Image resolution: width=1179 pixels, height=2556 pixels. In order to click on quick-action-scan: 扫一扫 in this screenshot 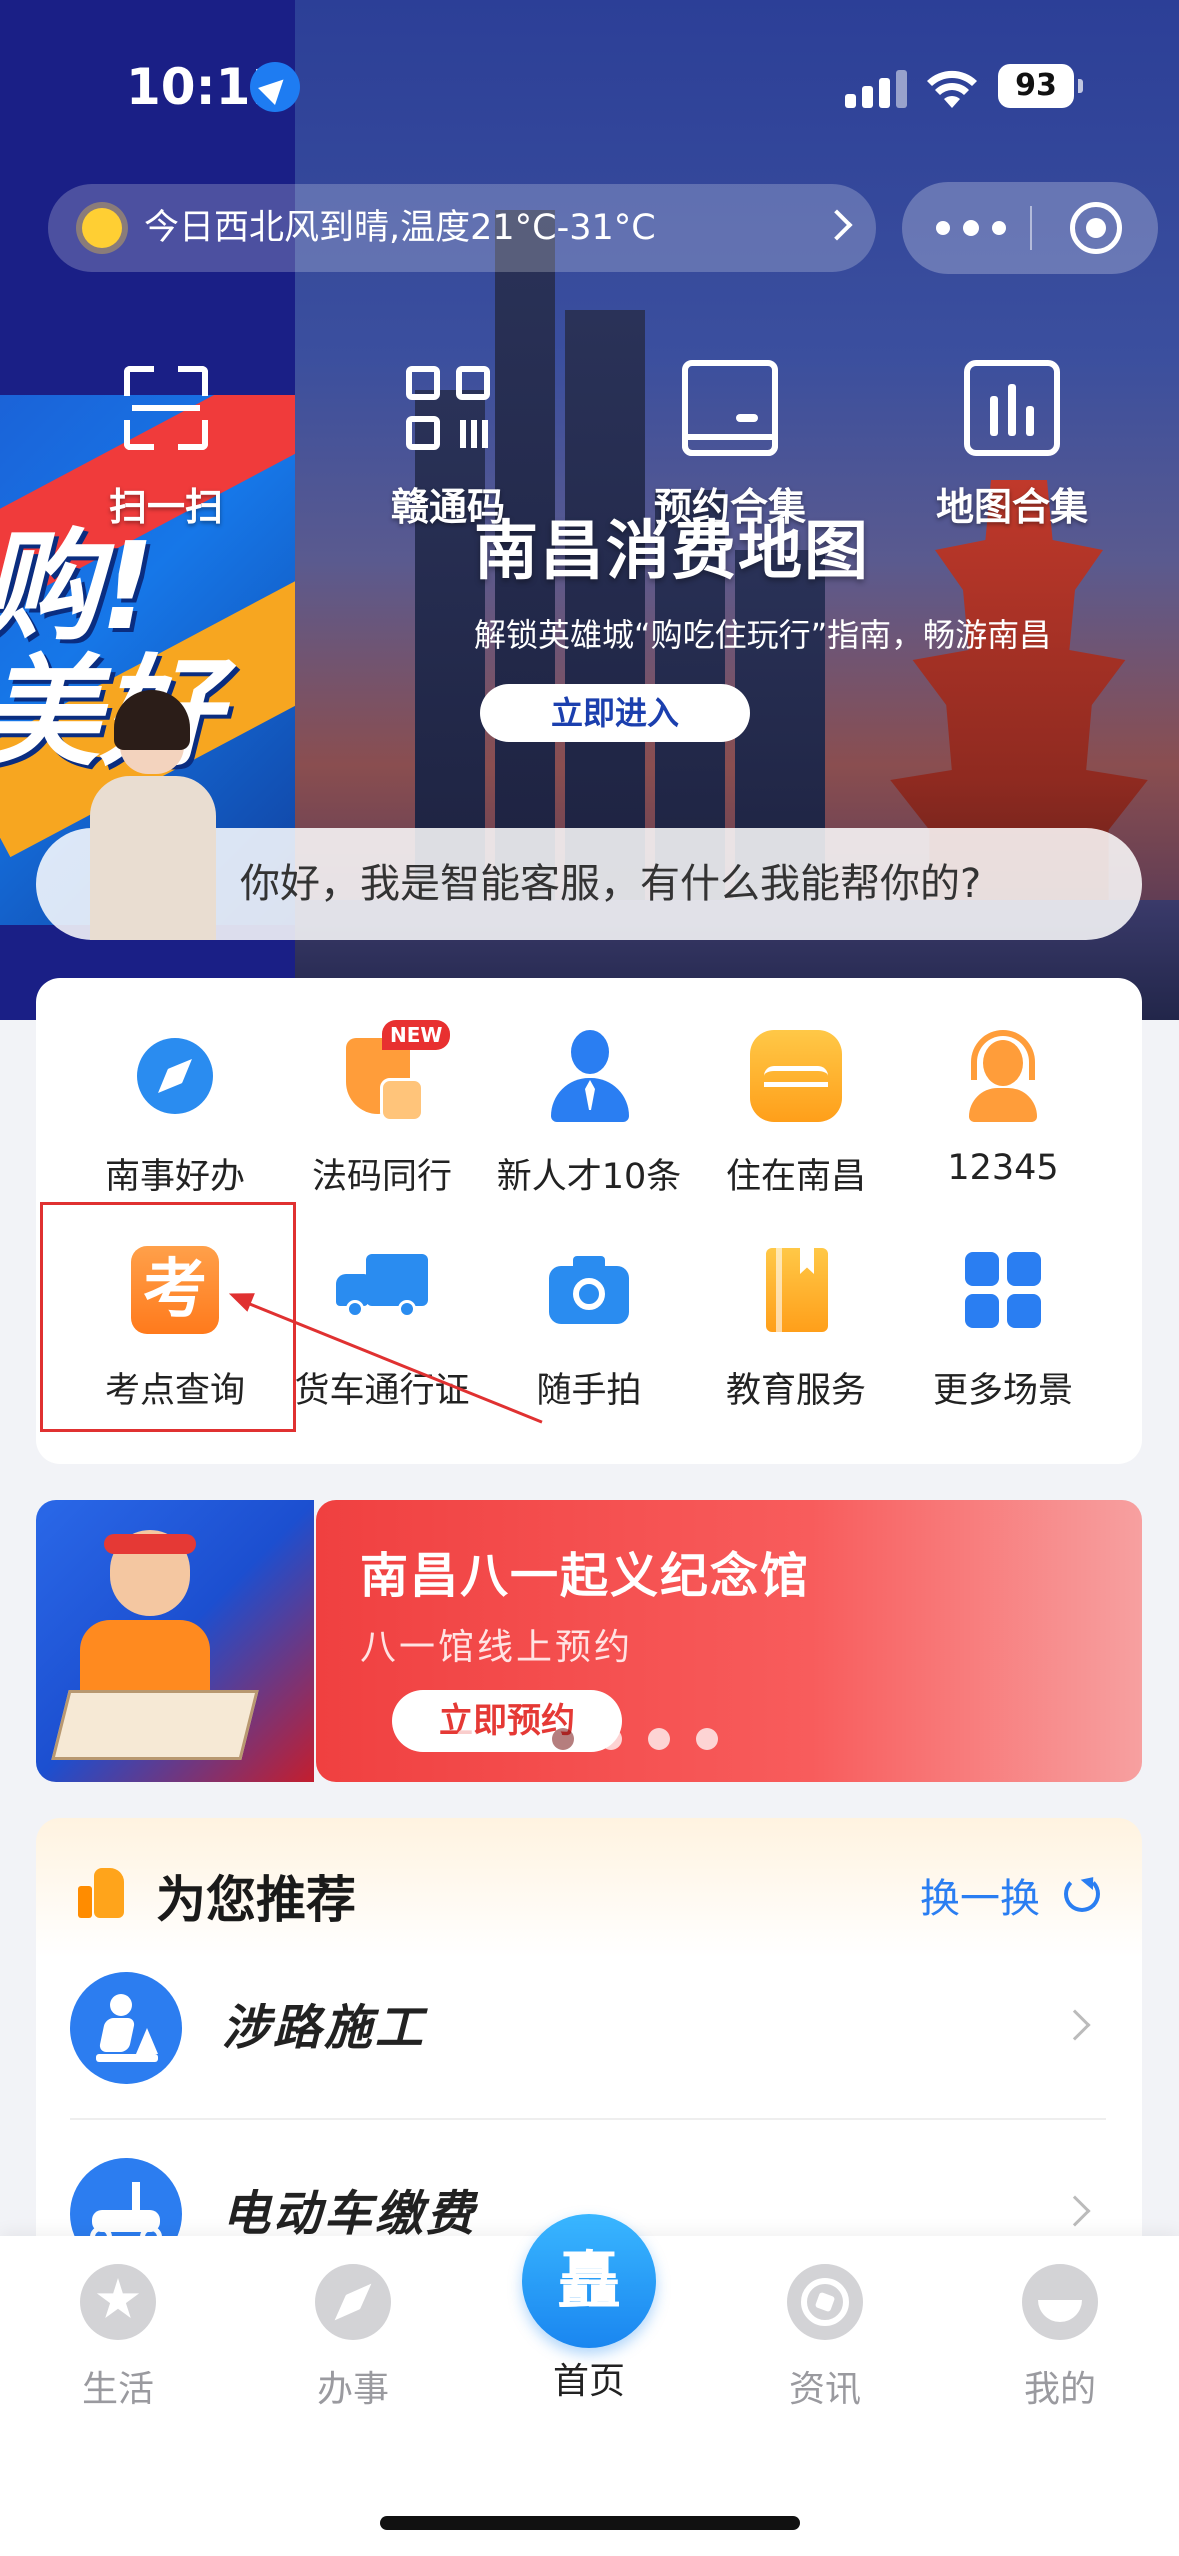, I will do `click(166, 445)`.